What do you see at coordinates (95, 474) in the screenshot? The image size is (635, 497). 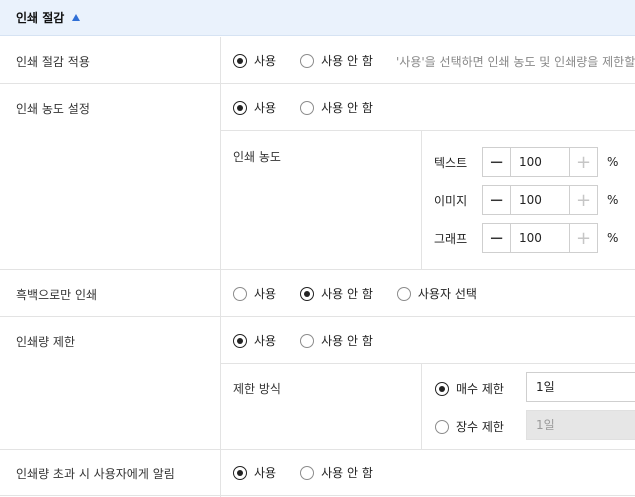 I see `row-label-notify: 인쇄량 초과 시 사용자에게 알림` at bounding box center [95, 474].